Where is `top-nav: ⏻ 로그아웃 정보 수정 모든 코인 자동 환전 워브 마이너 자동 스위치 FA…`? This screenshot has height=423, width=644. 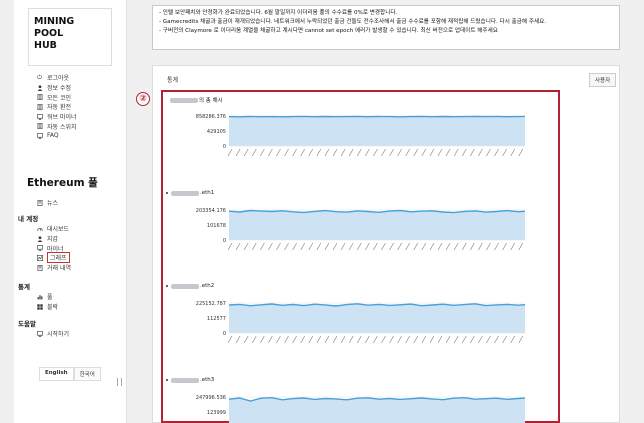 top-nav: ⏻ 로그아웃 정보 수정 모든 코인 자동 환전 워브 마이너 자동 스위치 FA… is located at coordinates (56, 107).